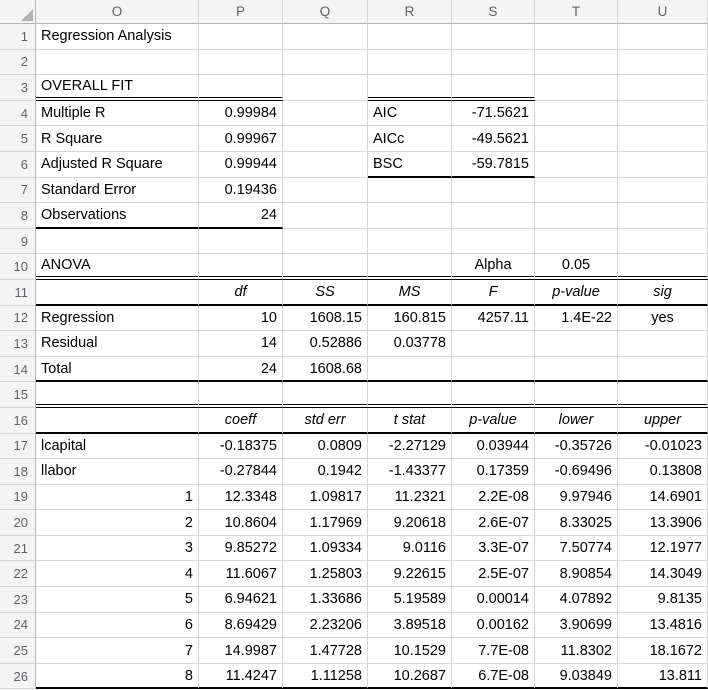 This screenshot has width=708, height=690. What do you see at coordinates (576, 318) in the screenshot?
I see `cell-T12: 1.4E-22` at bounding box center [576, 318].